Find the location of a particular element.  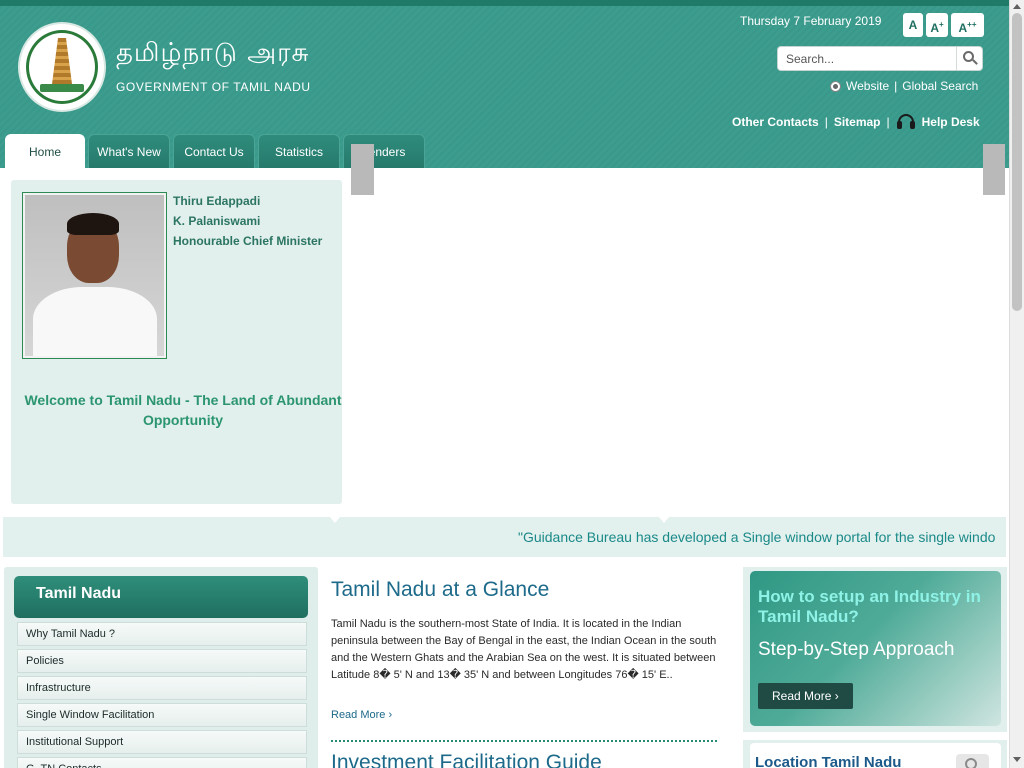

font-size-increase-button: A+ is located at coordinates (937, 25).